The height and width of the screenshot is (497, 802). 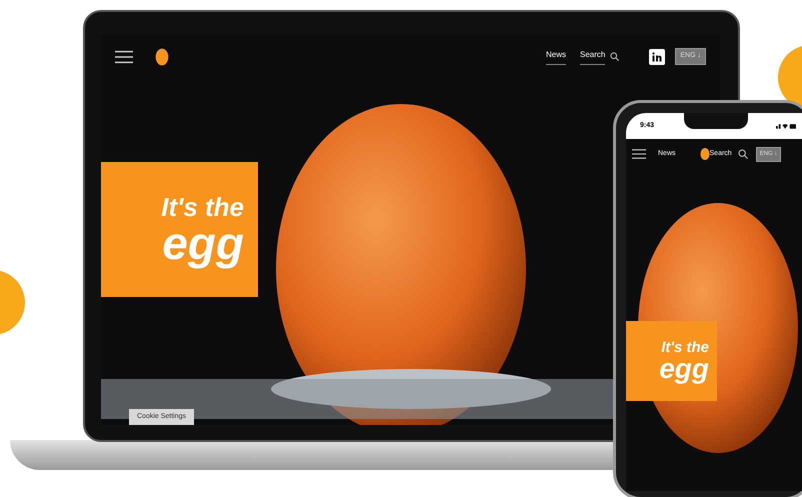 What do you see at coordinates (716, 121) in the screenshot?
I see `phone-notch` at bounding box center [716, 121].